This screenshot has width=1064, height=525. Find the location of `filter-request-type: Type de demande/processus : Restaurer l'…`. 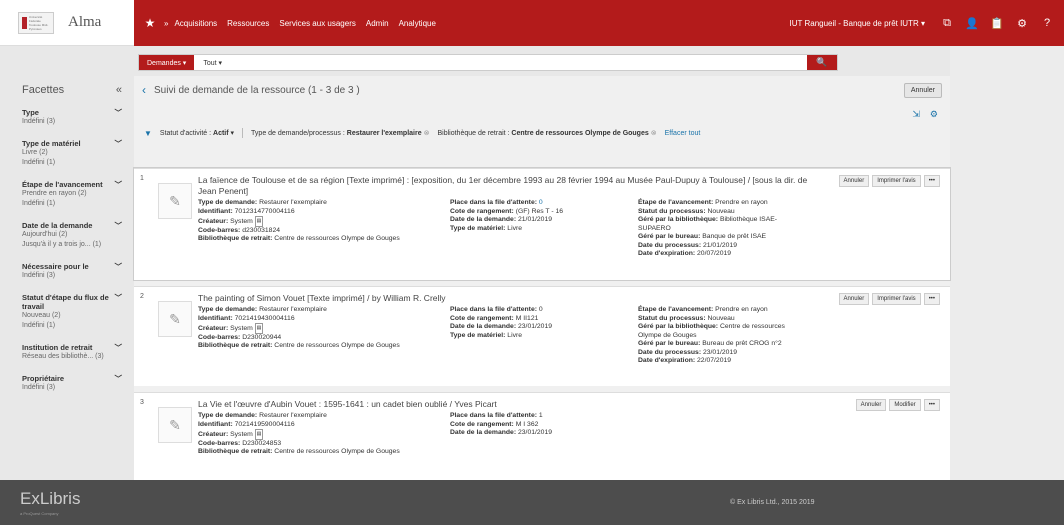

filter-request-type: Type de demande/processus : Restaurer l'… is located at coordinates (340, 133).